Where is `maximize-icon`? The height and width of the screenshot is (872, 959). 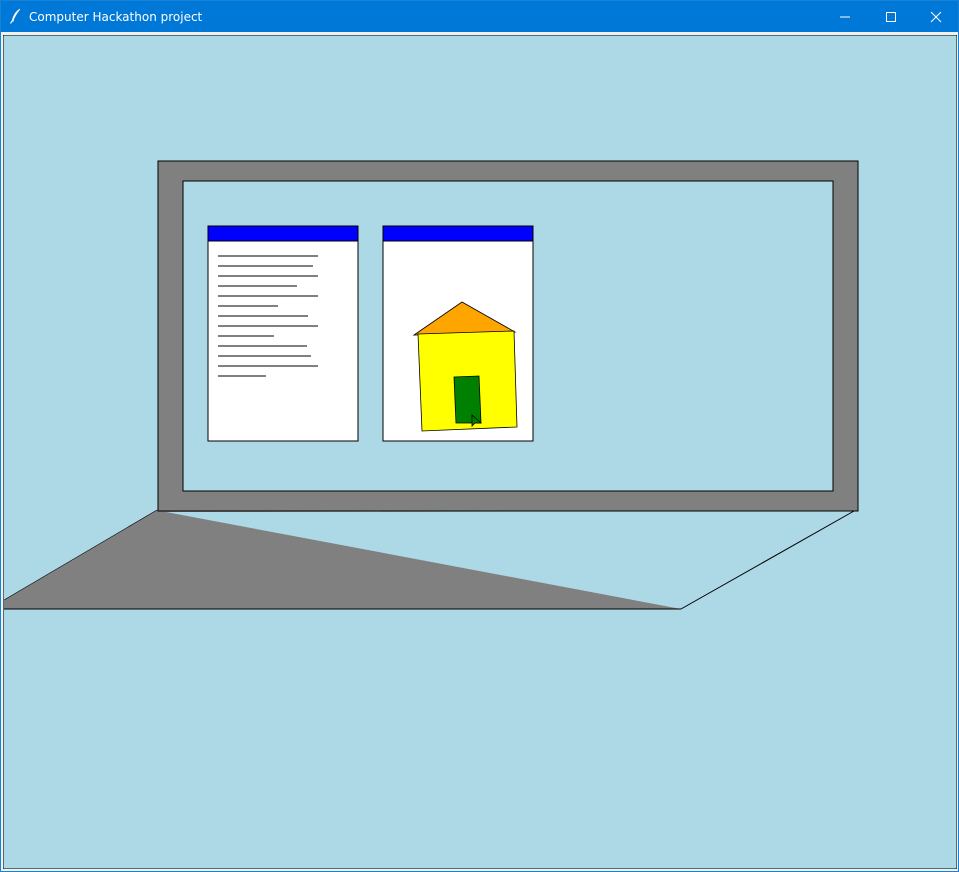
maximize-icon is located at coordinates (891, 17).